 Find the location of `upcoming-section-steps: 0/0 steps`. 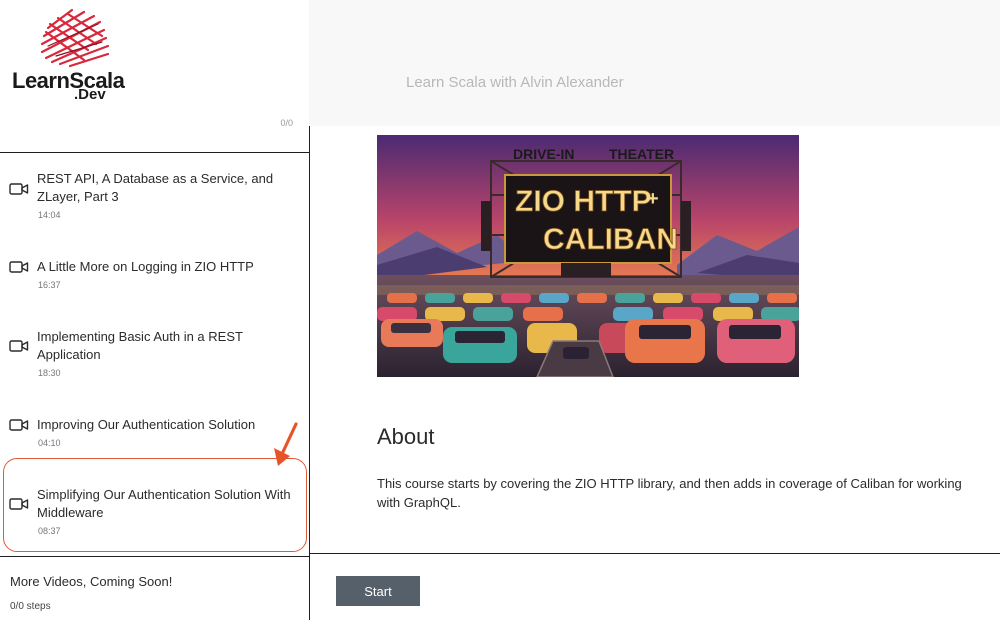

upcoming-section-steps: 0/0 steps is located at coordinates (30, 606).